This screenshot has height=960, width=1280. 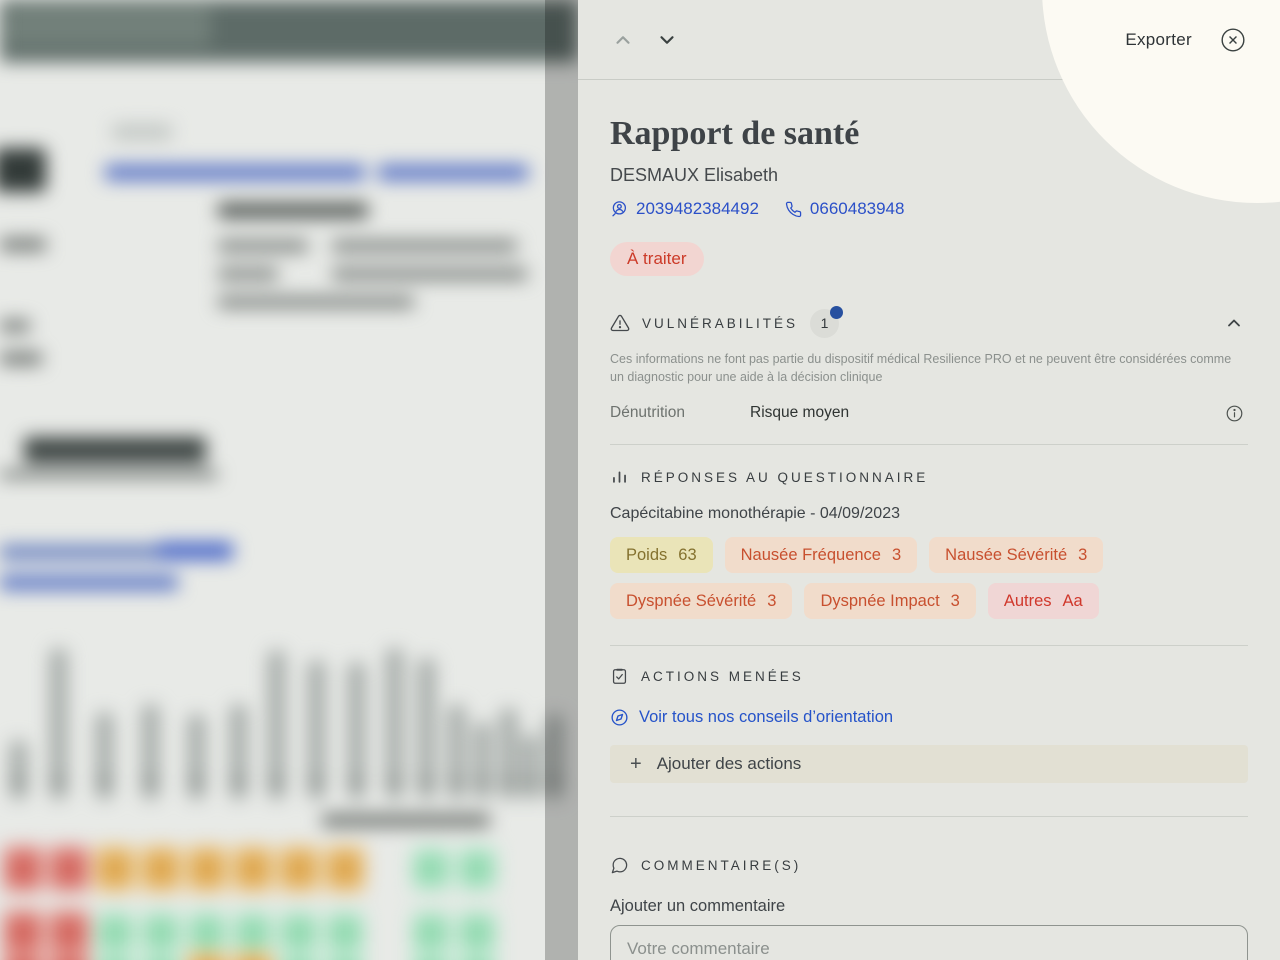 What do you see at coordinates (701, 601) in the screenshot?
I see `questionnaire-chip: Dyspnée Sévérité 3` at bounding box center [701, 601].